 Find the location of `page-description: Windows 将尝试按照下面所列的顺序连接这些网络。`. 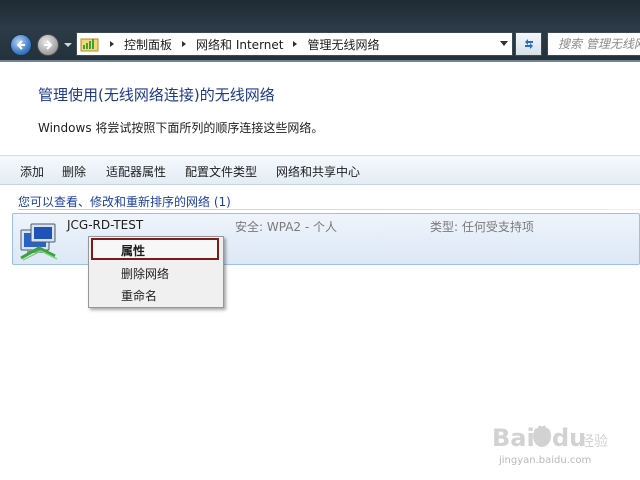

page-description: Windows 将尝试按照下面所列的顺序连接这些网络。 is located at coordinates (181, 128).